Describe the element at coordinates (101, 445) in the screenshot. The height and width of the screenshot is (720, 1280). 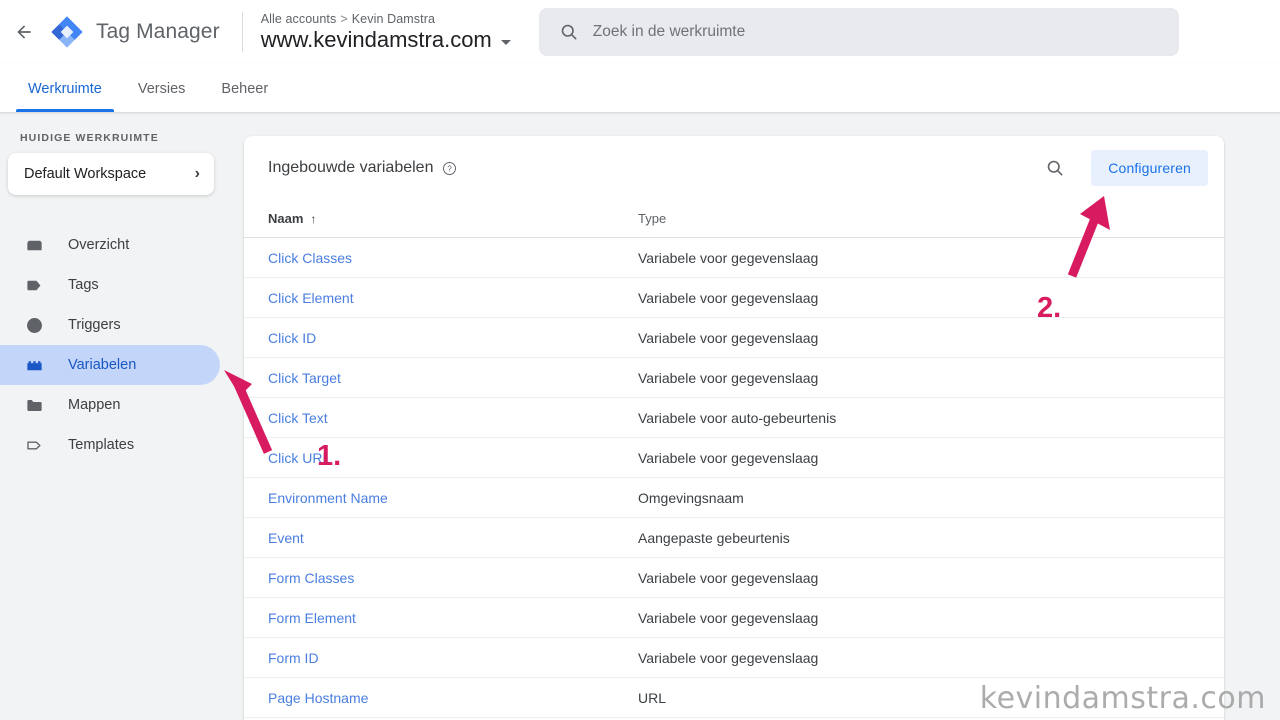
I see `sidebar-item-label: Templates` at that location.